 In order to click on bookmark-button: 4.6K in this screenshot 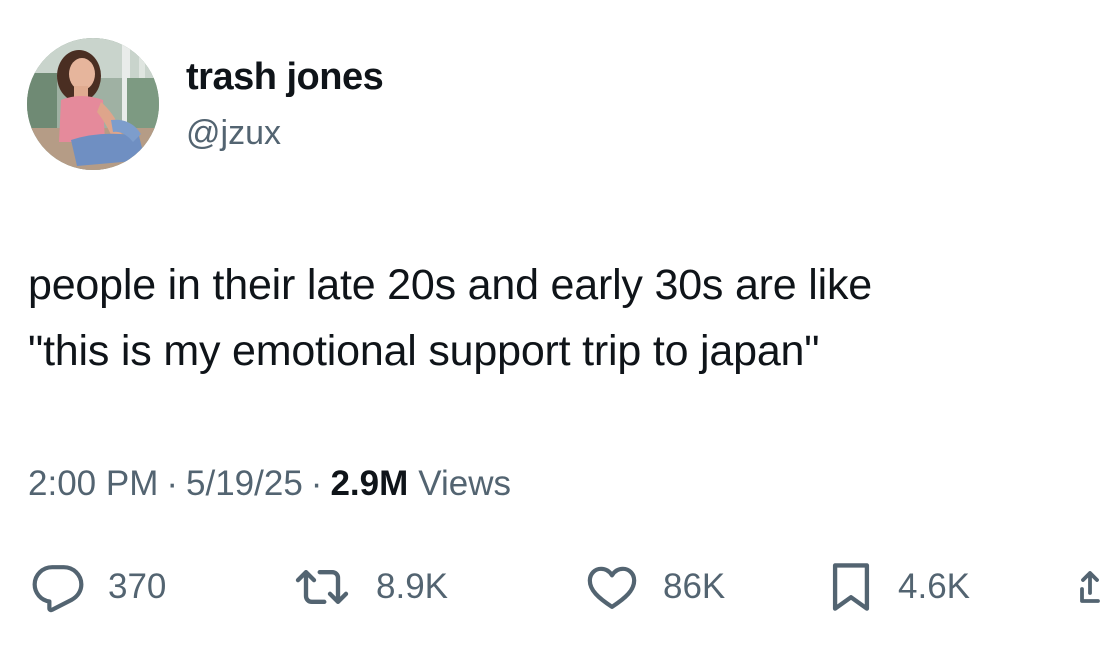, I will do `click(898, 587)`.